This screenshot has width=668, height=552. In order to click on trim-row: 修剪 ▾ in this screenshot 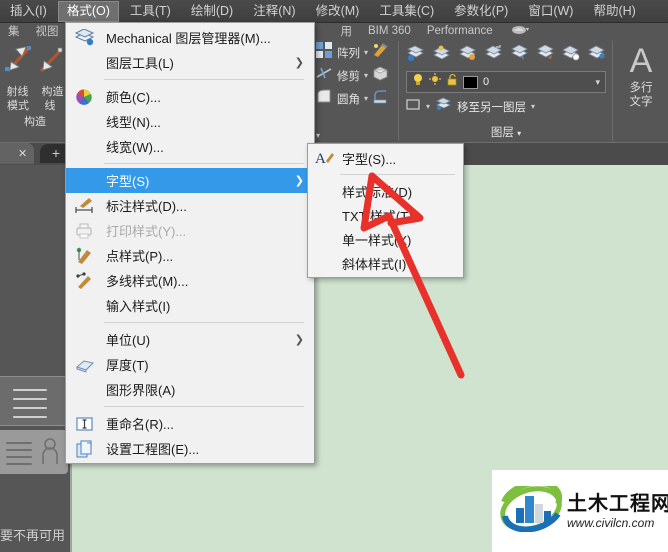, I will do `click(355, 75)`.